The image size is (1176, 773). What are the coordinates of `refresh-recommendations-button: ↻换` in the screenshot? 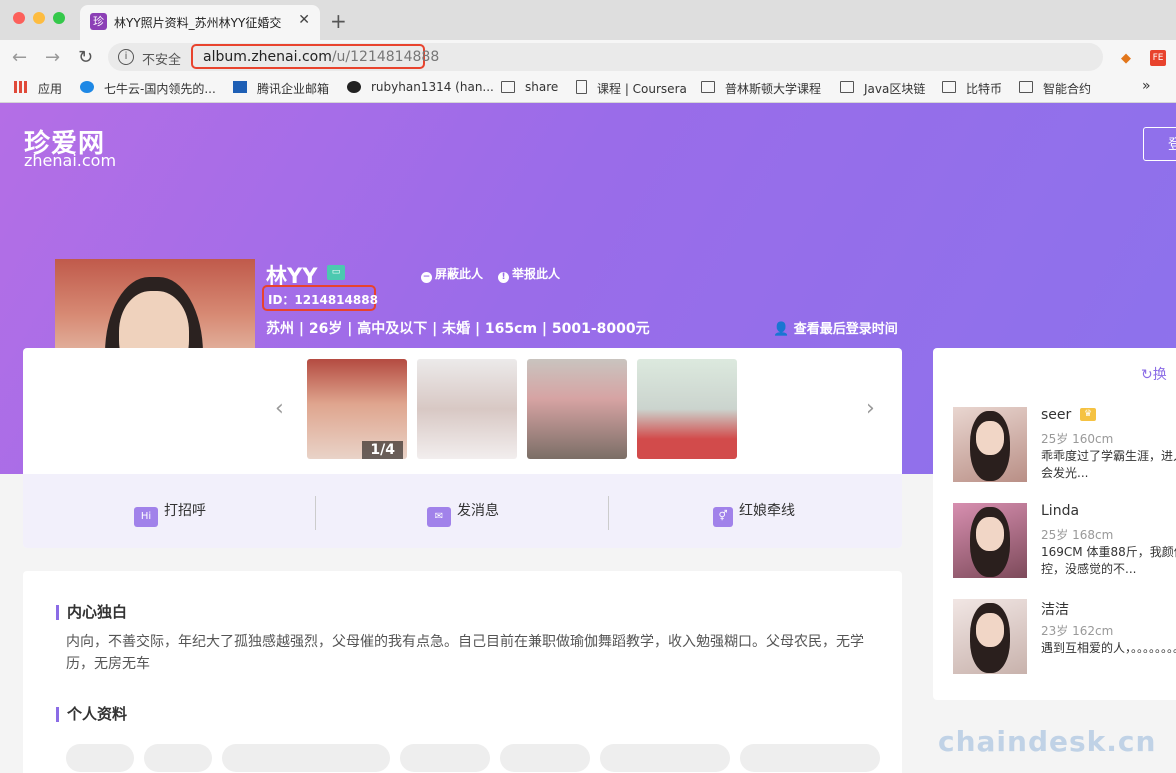 It's located at (1154, 374).